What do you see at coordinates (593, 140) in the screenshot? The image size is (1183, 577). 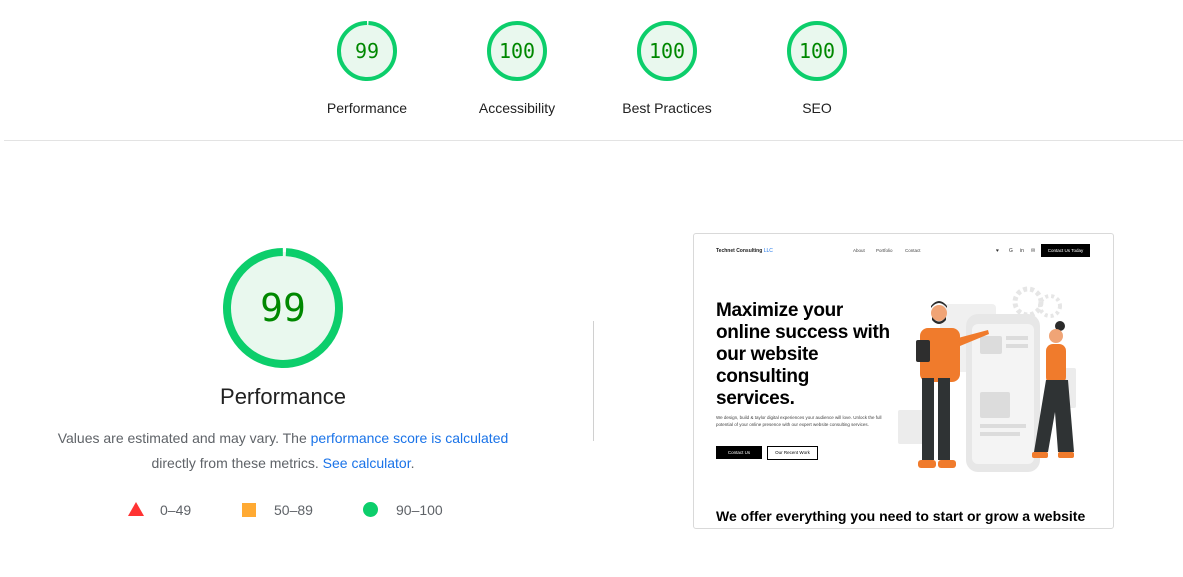 I see `section-divider` at bounding box center [593, 140].